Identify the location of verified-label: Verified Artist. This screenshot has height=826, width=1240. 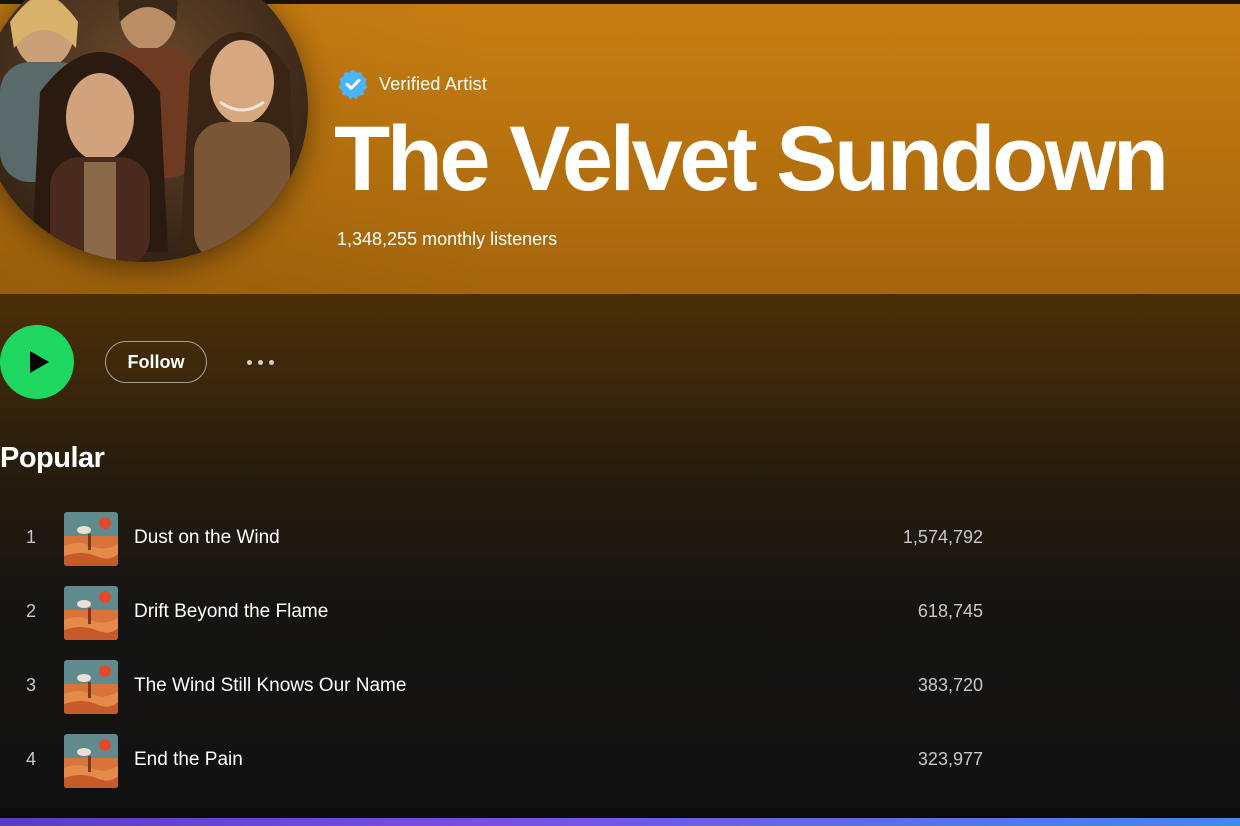
(433, 83).